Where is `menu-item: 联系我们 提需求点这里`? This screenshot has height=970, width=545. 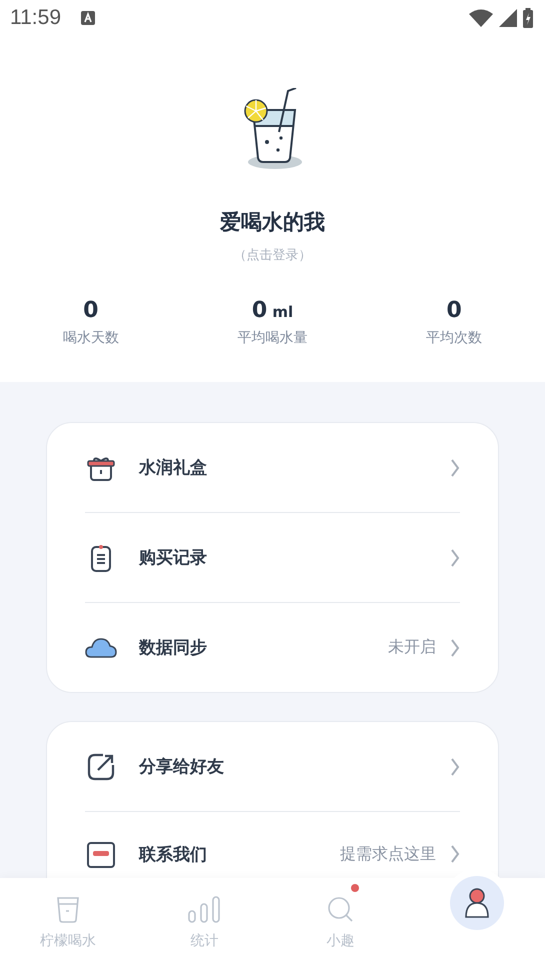 menu-item: 联系我们 提需求点这里 is located at coordinates (272, 841).